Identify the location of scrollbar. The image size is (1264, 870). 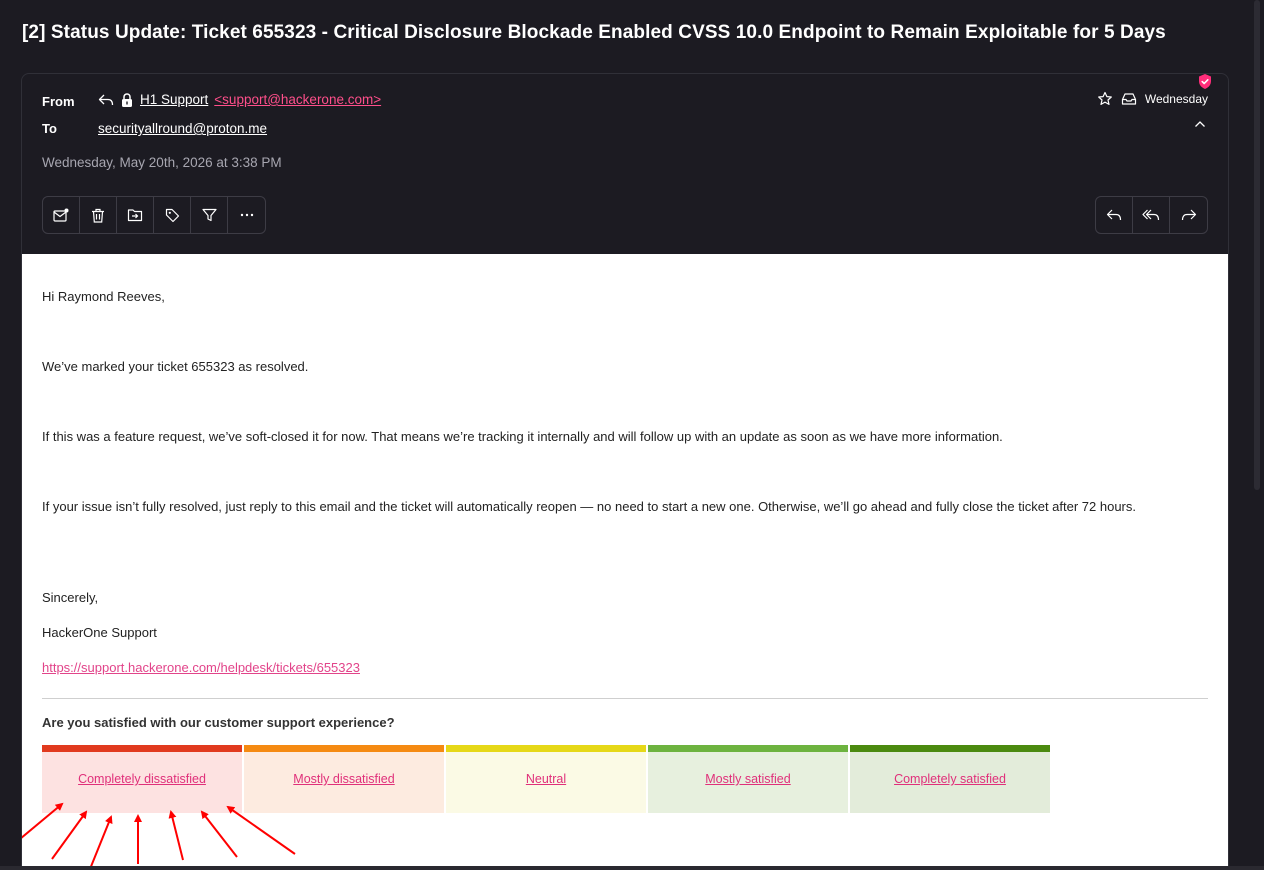
(1257, 245).